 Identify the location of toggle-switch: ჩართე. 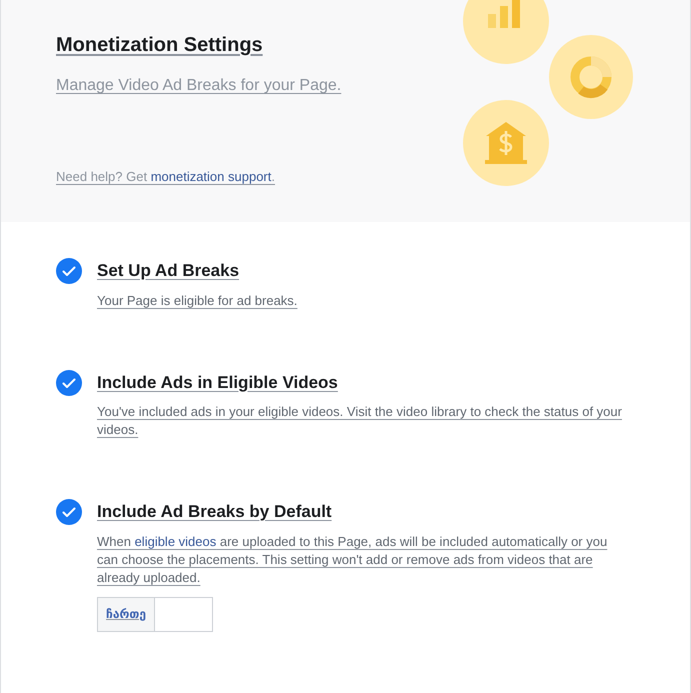
(155, 614).